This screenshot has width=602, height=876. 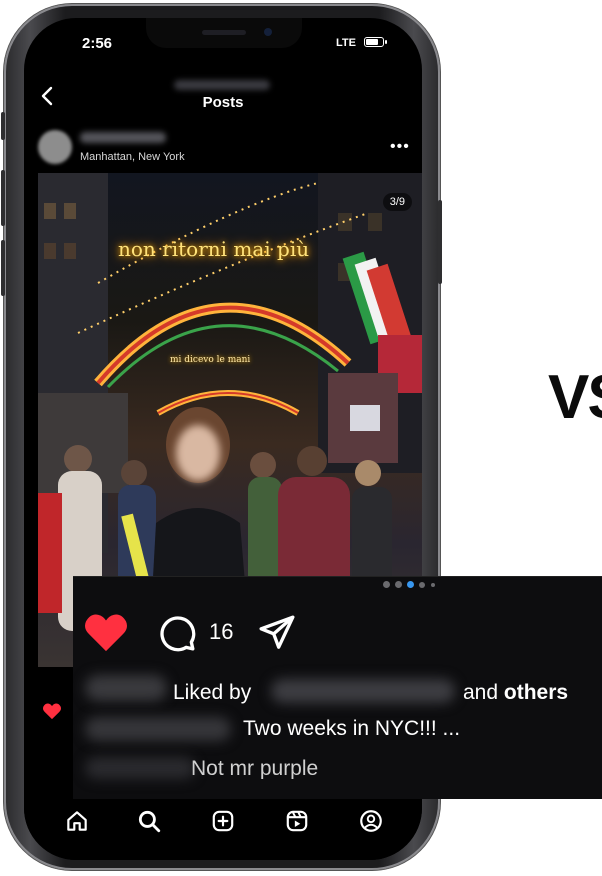 What do you see at coordinates (363, 691) in the screenshot?
I see `blurred-liker-name` at bounding box center [363, 691].